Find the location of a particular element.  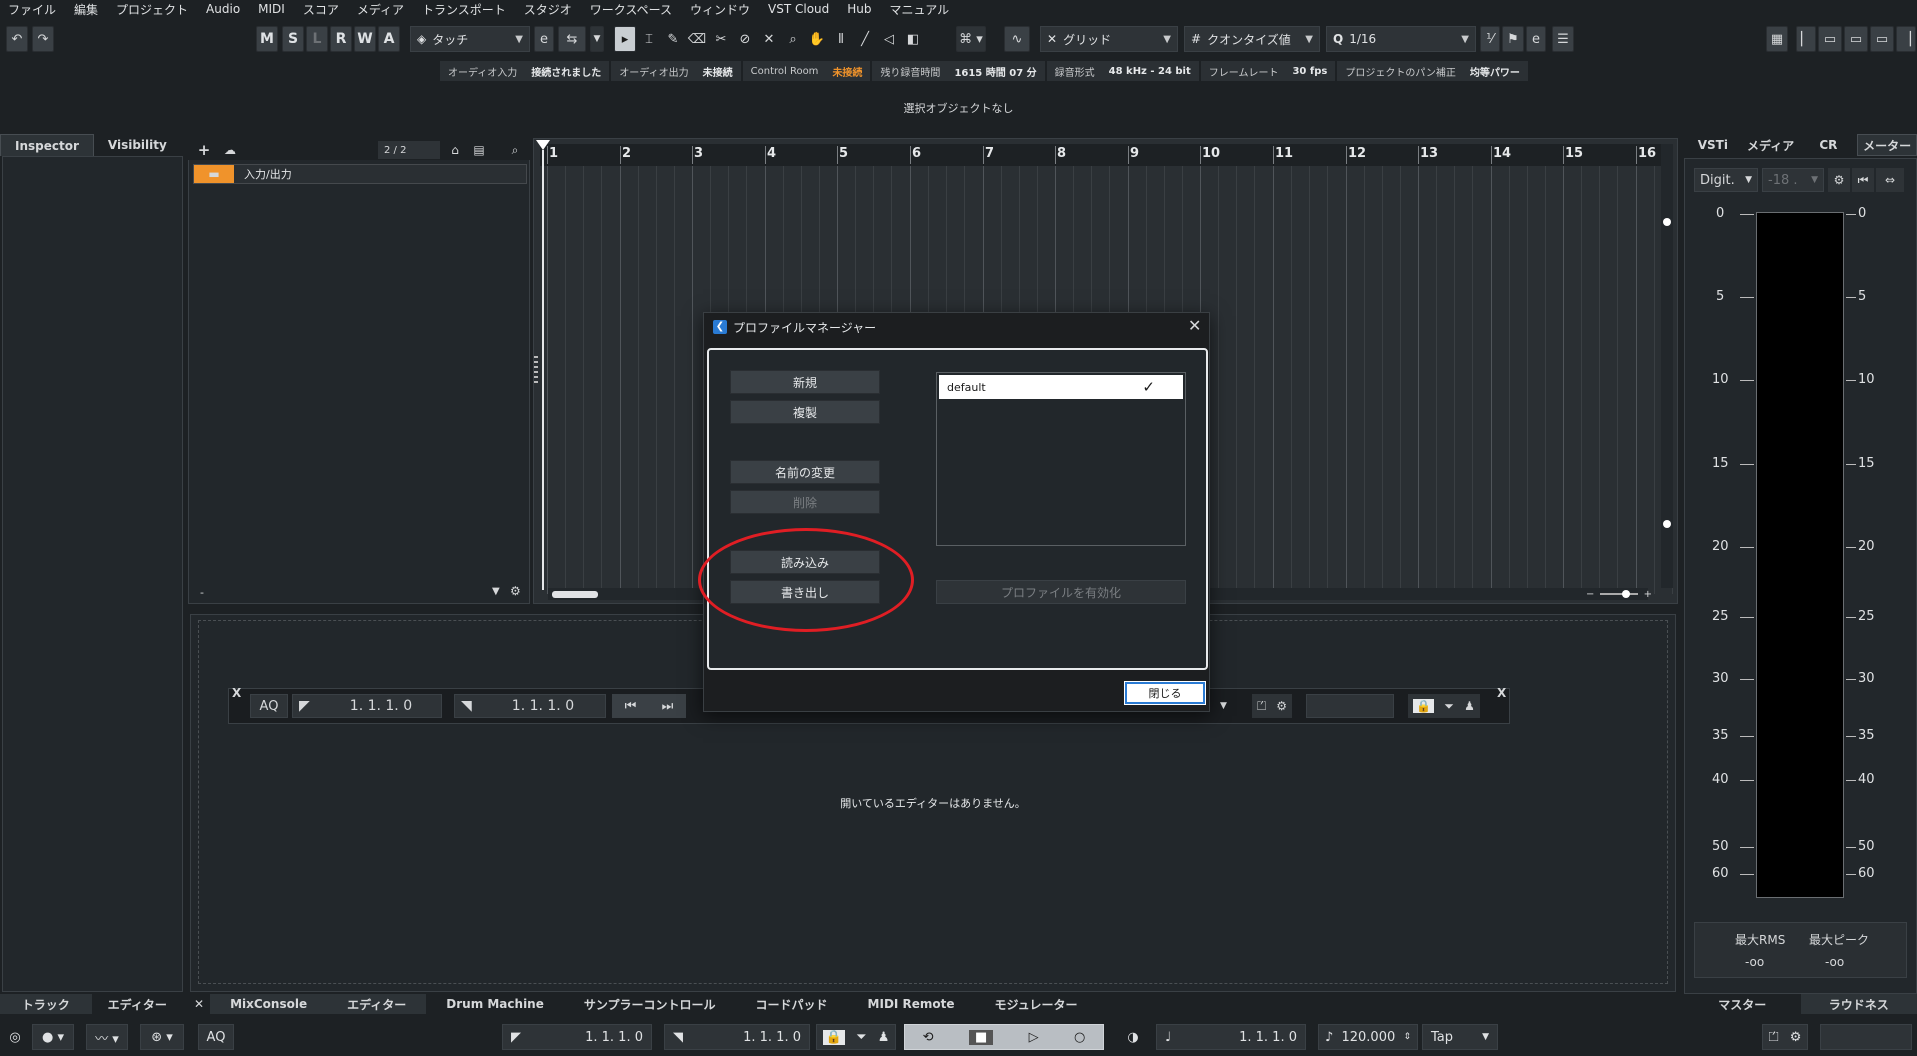

menu-item-0: ファイル is located at coordinates (33, 9).